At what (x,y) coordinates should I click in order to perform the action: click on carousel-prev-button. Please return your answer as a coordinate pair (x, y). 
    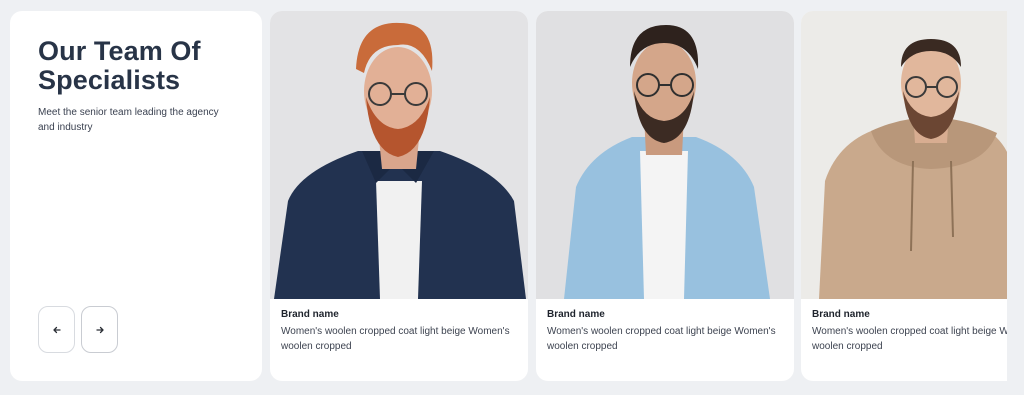
    Looking at the image, I should click on (56, 329).